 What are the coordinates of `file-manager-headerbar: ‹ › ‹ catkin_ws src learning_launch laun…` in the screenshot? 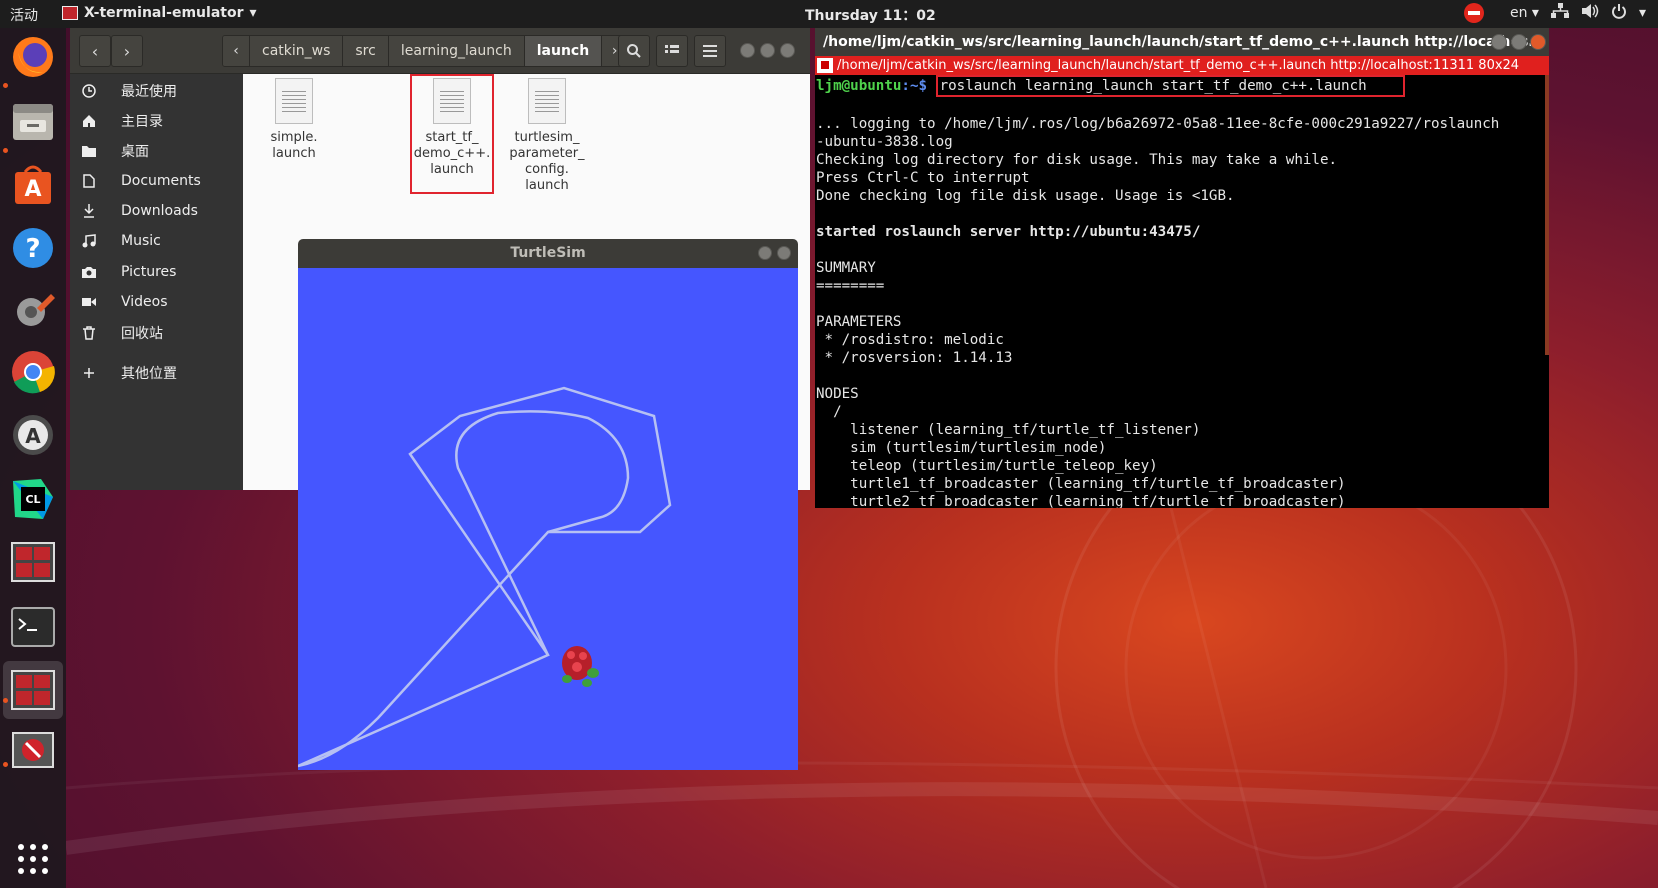 It's located at (440, 51).